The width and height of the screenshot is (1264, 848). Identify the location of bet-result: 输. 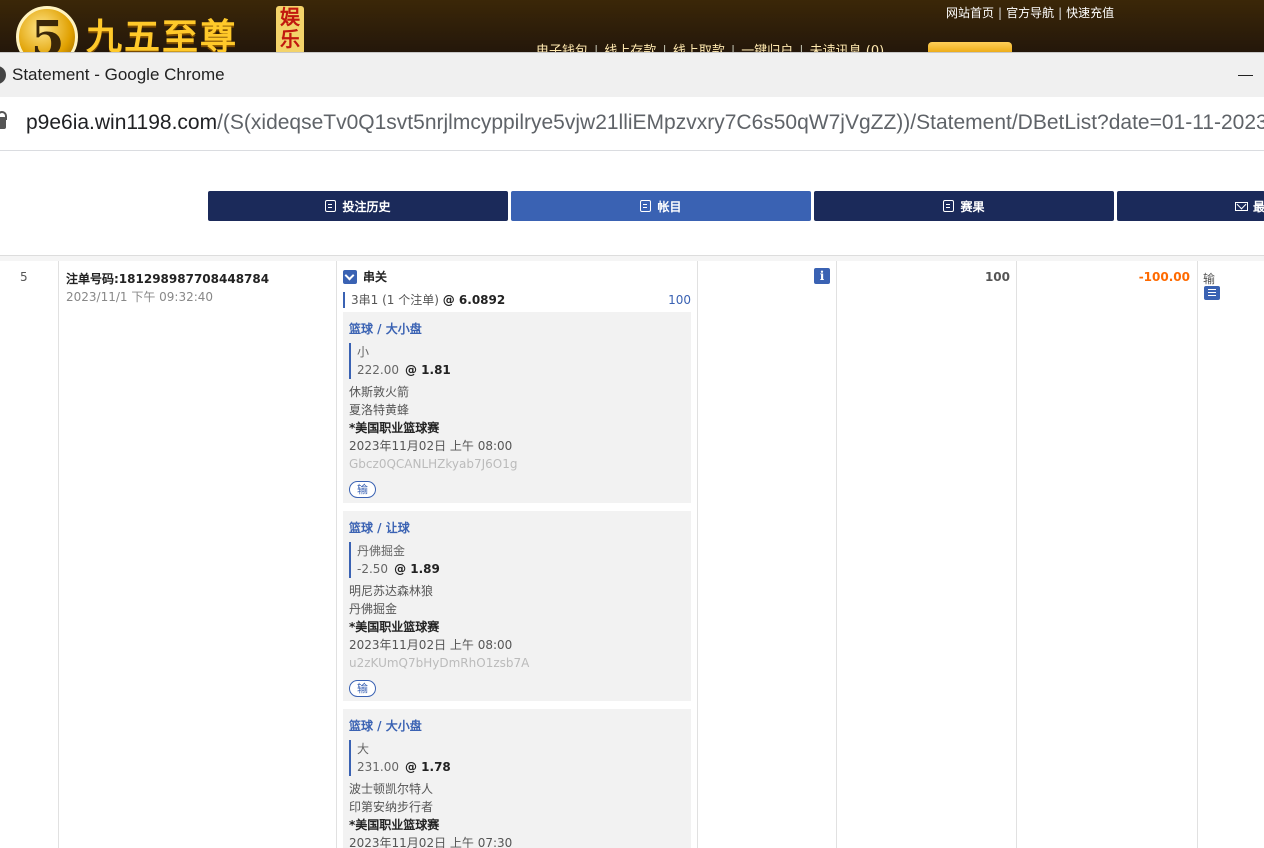
(1209, 279).